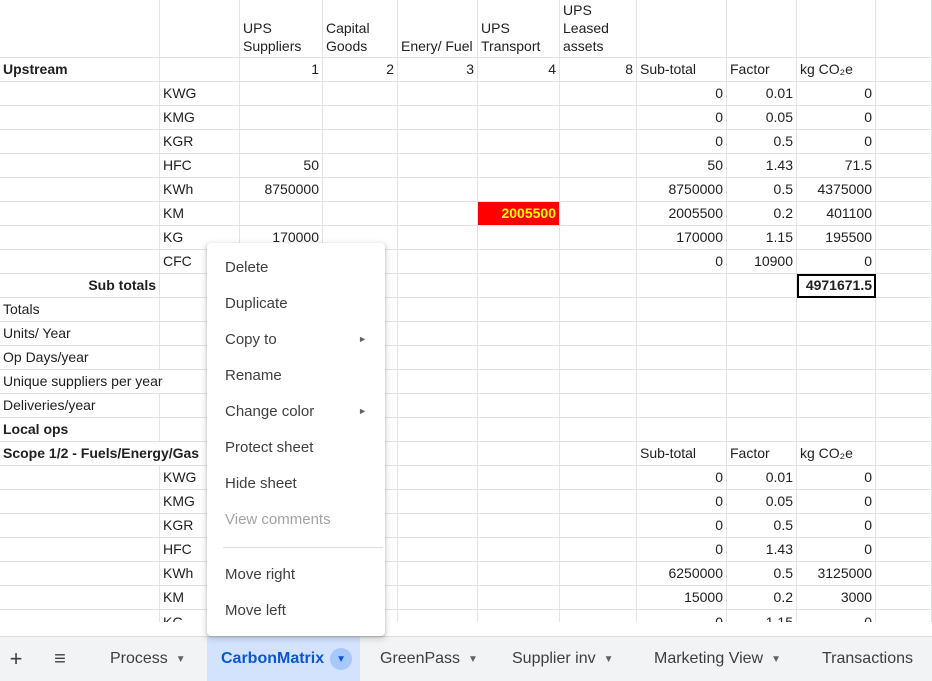  Describe the element at coordinates (296, 267) in the screenshot. I see `menu-item-delete: Delete` at that location.